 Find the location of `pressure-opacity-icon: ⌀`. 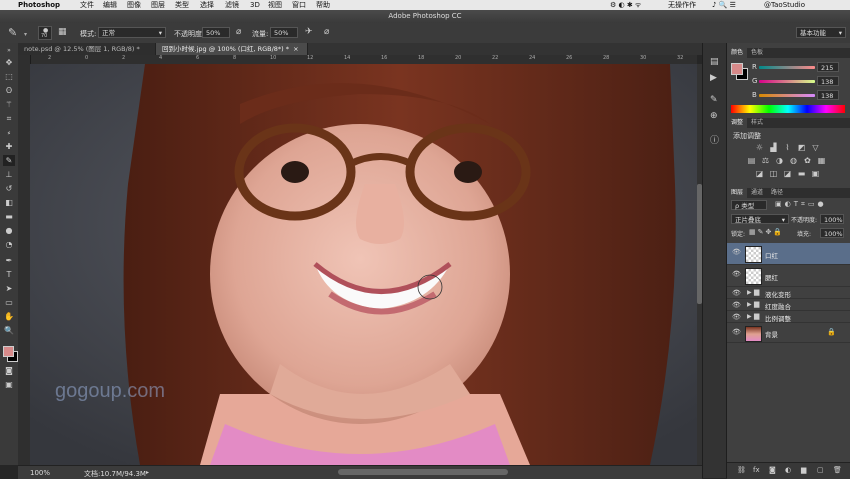

pressure-opacity-icon: ⌀ is located at coordinates (238, 32).